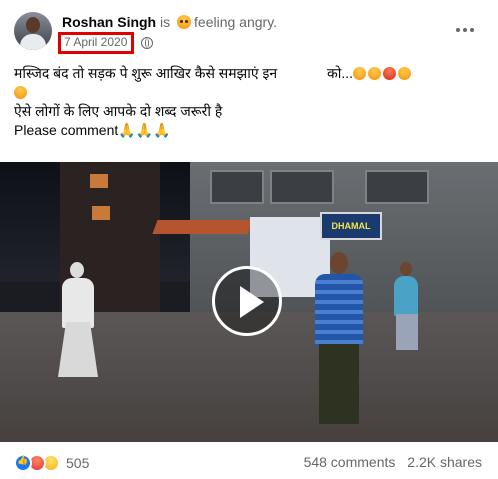  I want to click on post-text-line-3: Please comment🙏🙏🙏, so click(249, 130).